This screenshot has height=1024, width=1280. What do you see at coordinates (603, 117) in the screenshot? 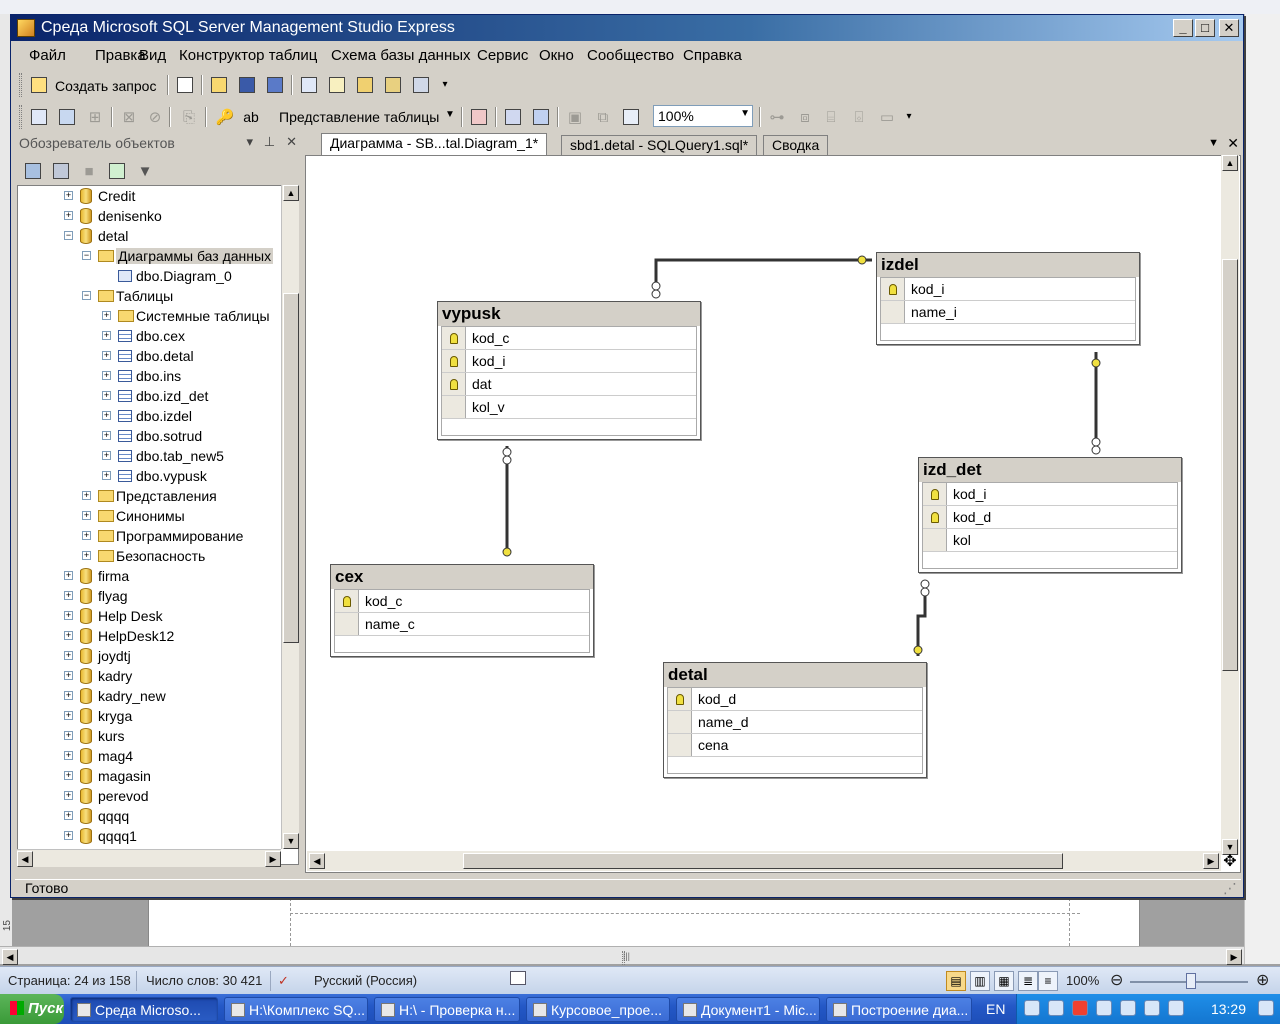
I see `arrange-selection-icon: ⧉` at bounding box center [603, 117].